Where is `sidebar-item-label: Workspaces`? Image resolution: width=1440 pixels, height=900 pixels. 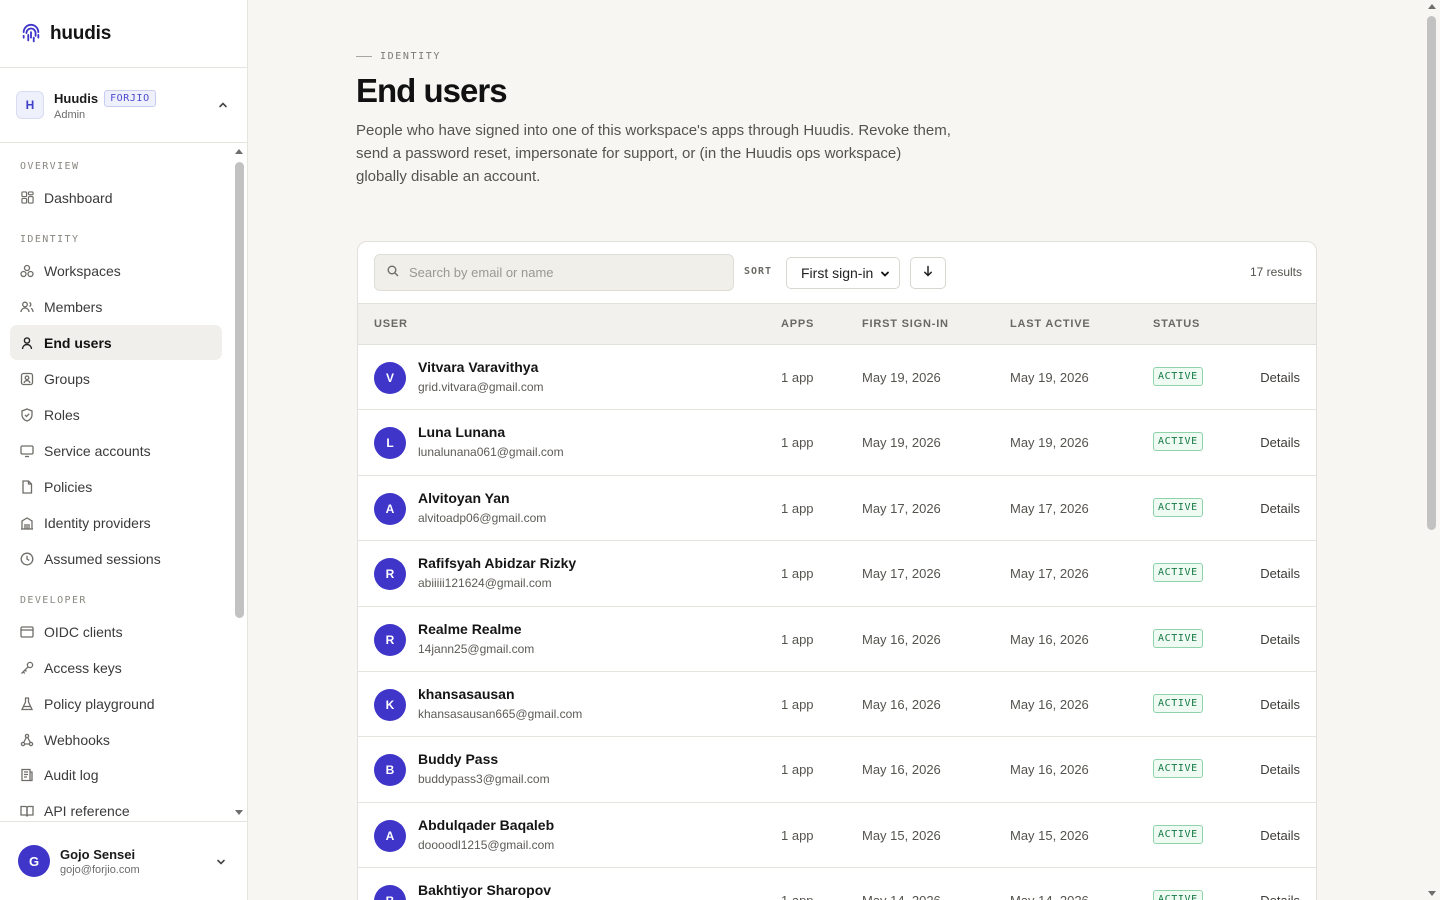 sidebar-item-label: Workspaces is located at coordinates (82, 270).